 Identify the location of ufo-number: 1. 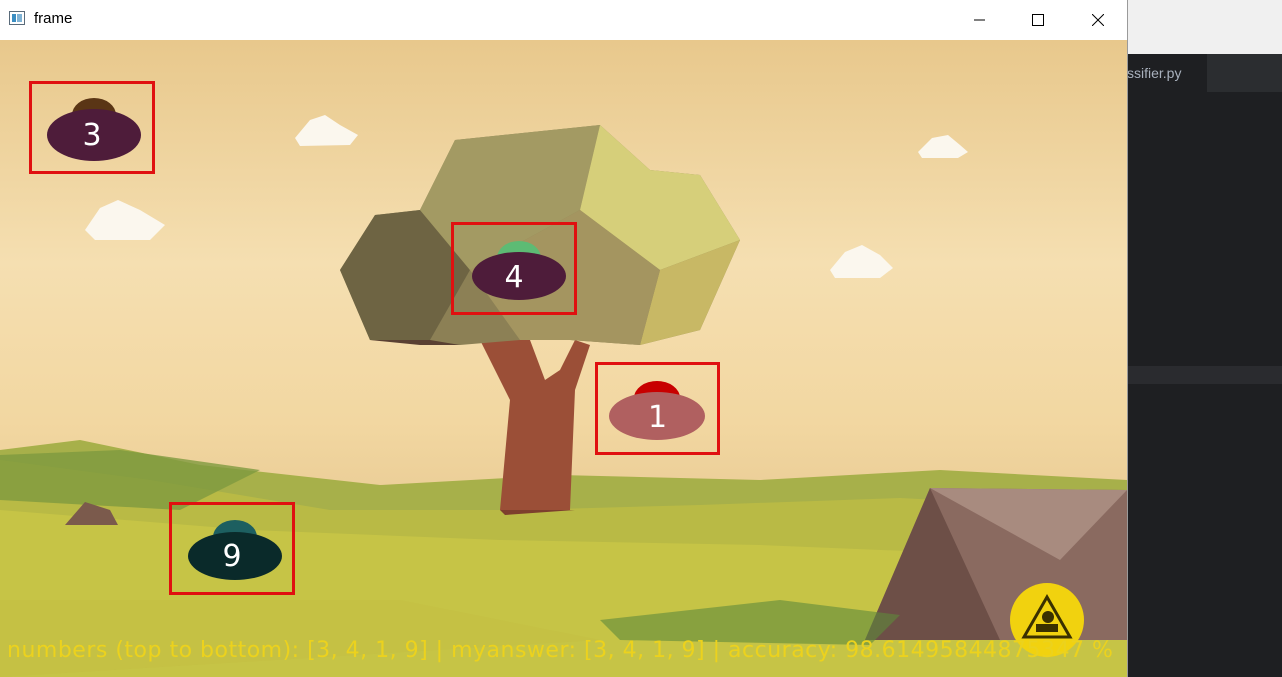
(657, 417).